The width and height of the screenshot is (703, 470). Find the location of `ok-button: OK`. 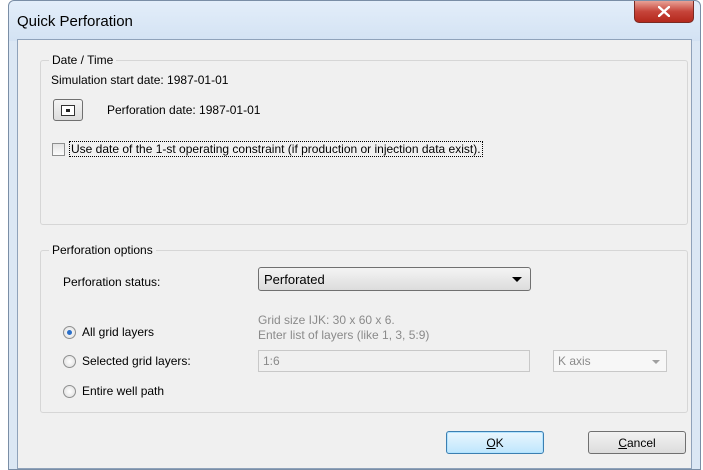

ok-button: OK is located at coordinates (495, 442).